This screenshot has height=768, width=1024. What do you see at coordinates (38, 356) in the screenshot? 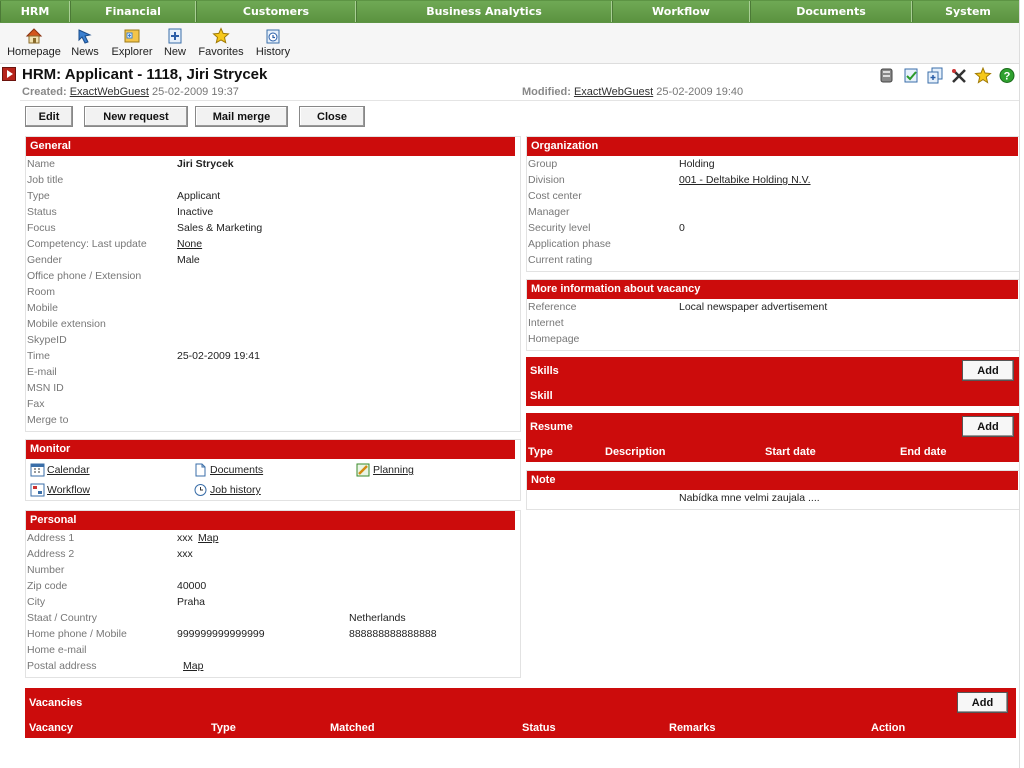
I see `field-label: Time` at bounding box center [38, 356].